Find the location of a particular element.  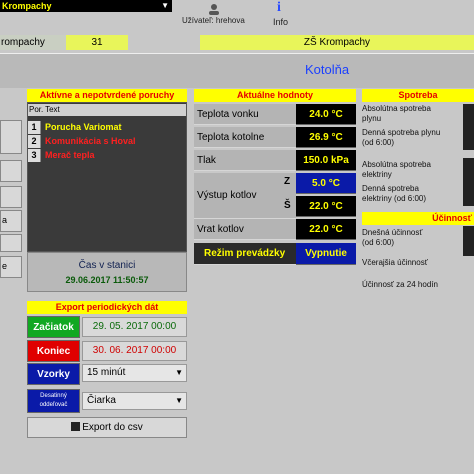

export-end-field: 30. 06. 2017 00:00 is located at coordinates (134, 351).